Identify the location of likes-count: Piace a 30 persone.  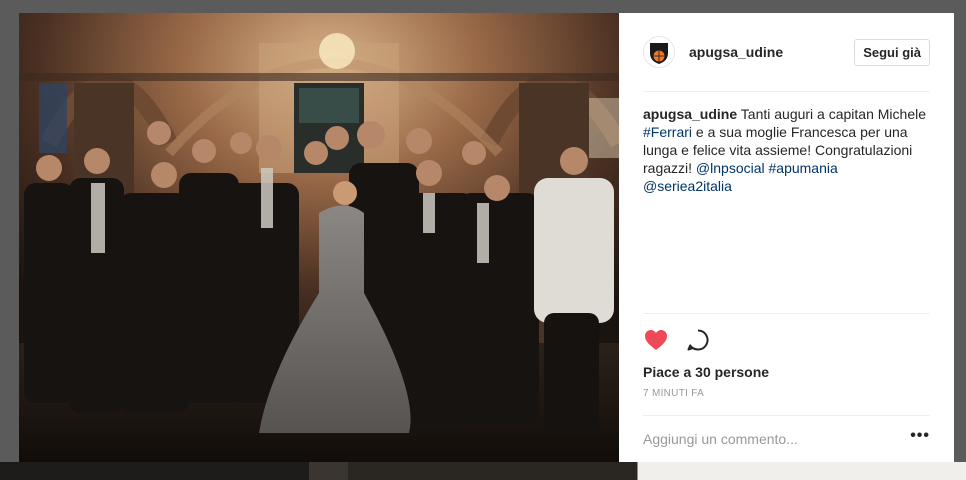
(786, 372).